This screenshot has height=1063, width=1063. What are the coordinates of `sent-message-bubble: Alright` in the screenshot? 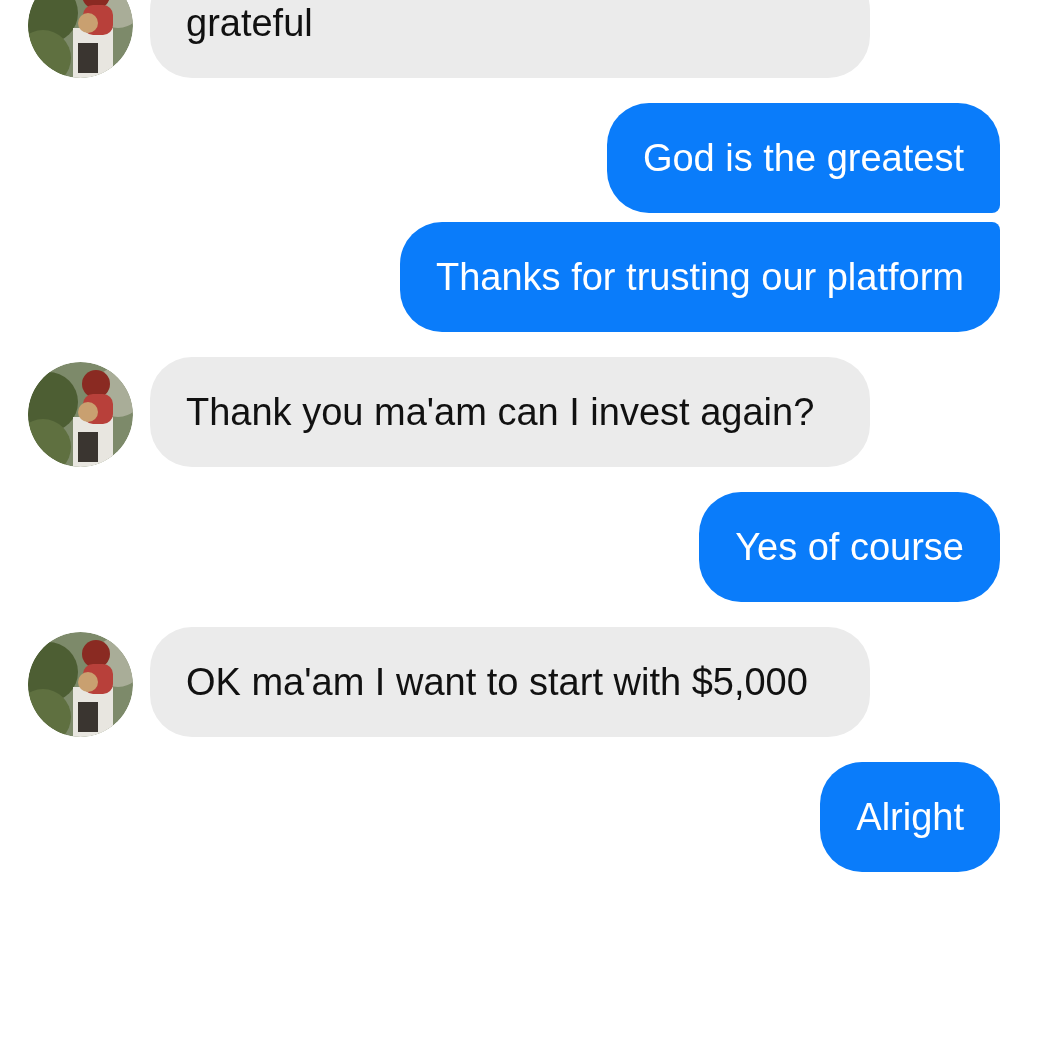 It's located at (910, 817).